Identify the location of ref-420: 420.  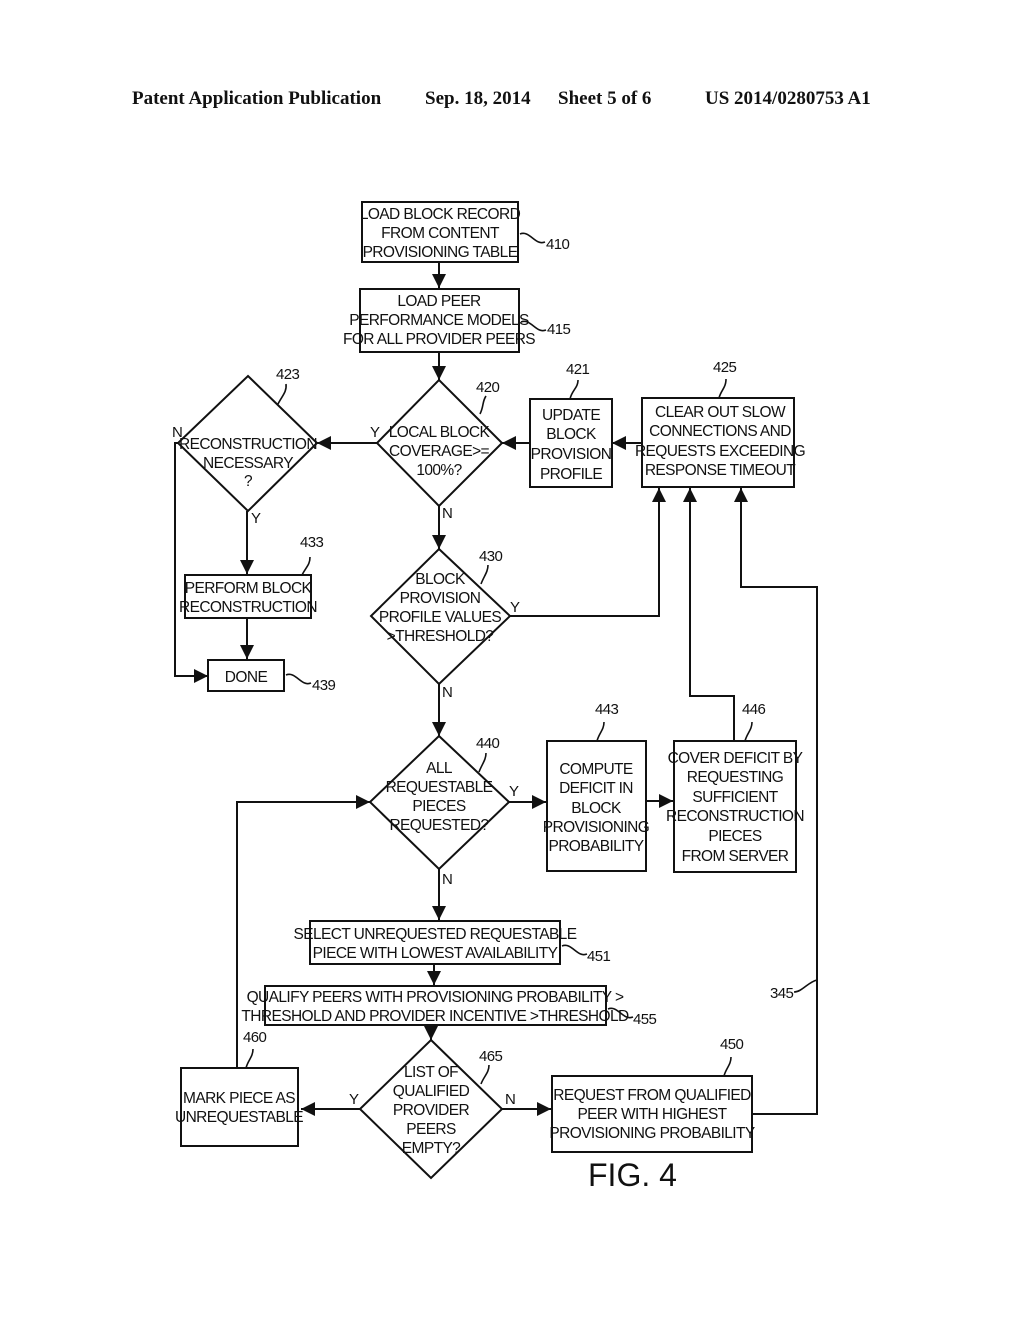
(487, 387).